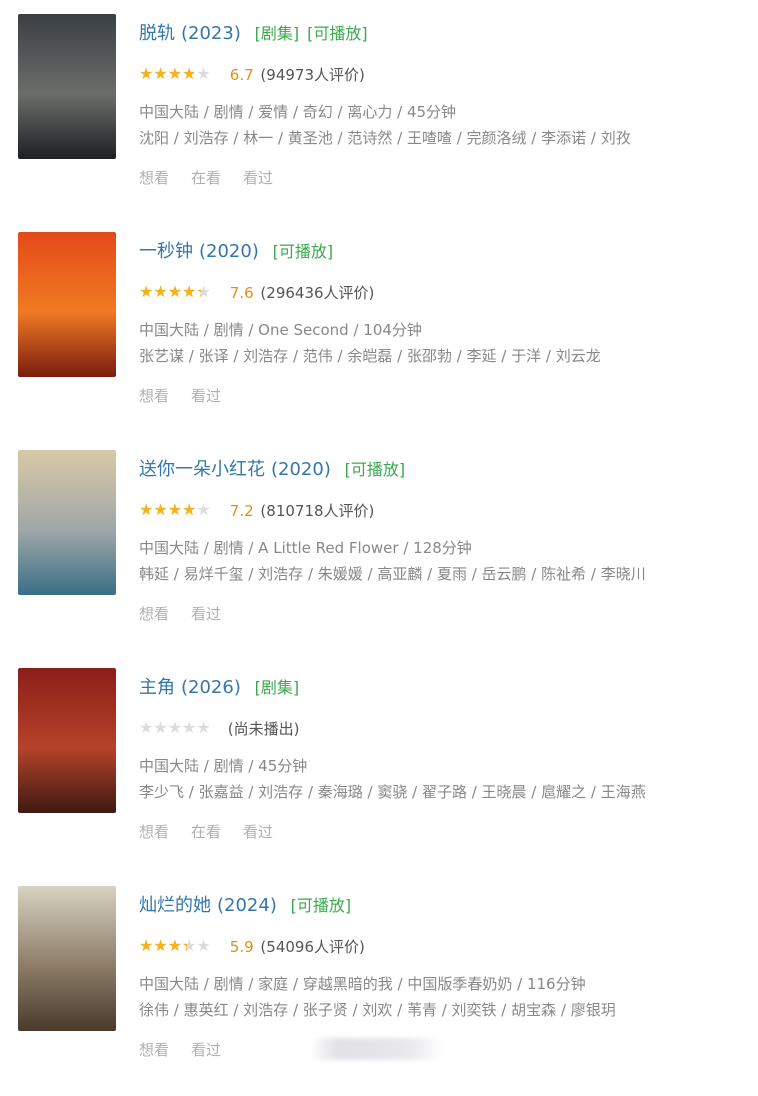 This screenshot has width=758, height=1096. I want to click on title-line: 脱轨 (2023) [剧集] [可播放], so click(253, 34).